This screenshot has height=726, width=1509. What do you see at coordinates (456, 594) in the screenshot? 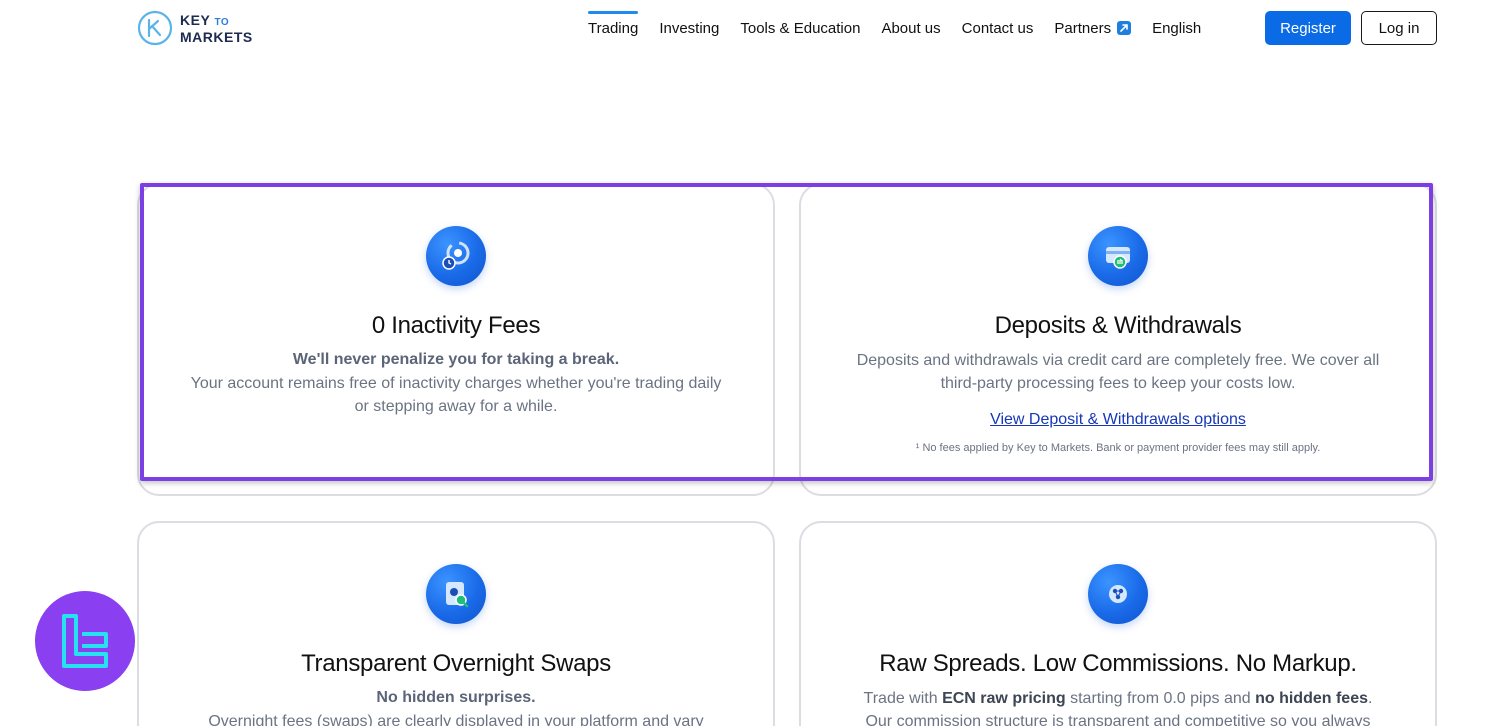
I see `document-search-icon` at bounding box center [456, 594].